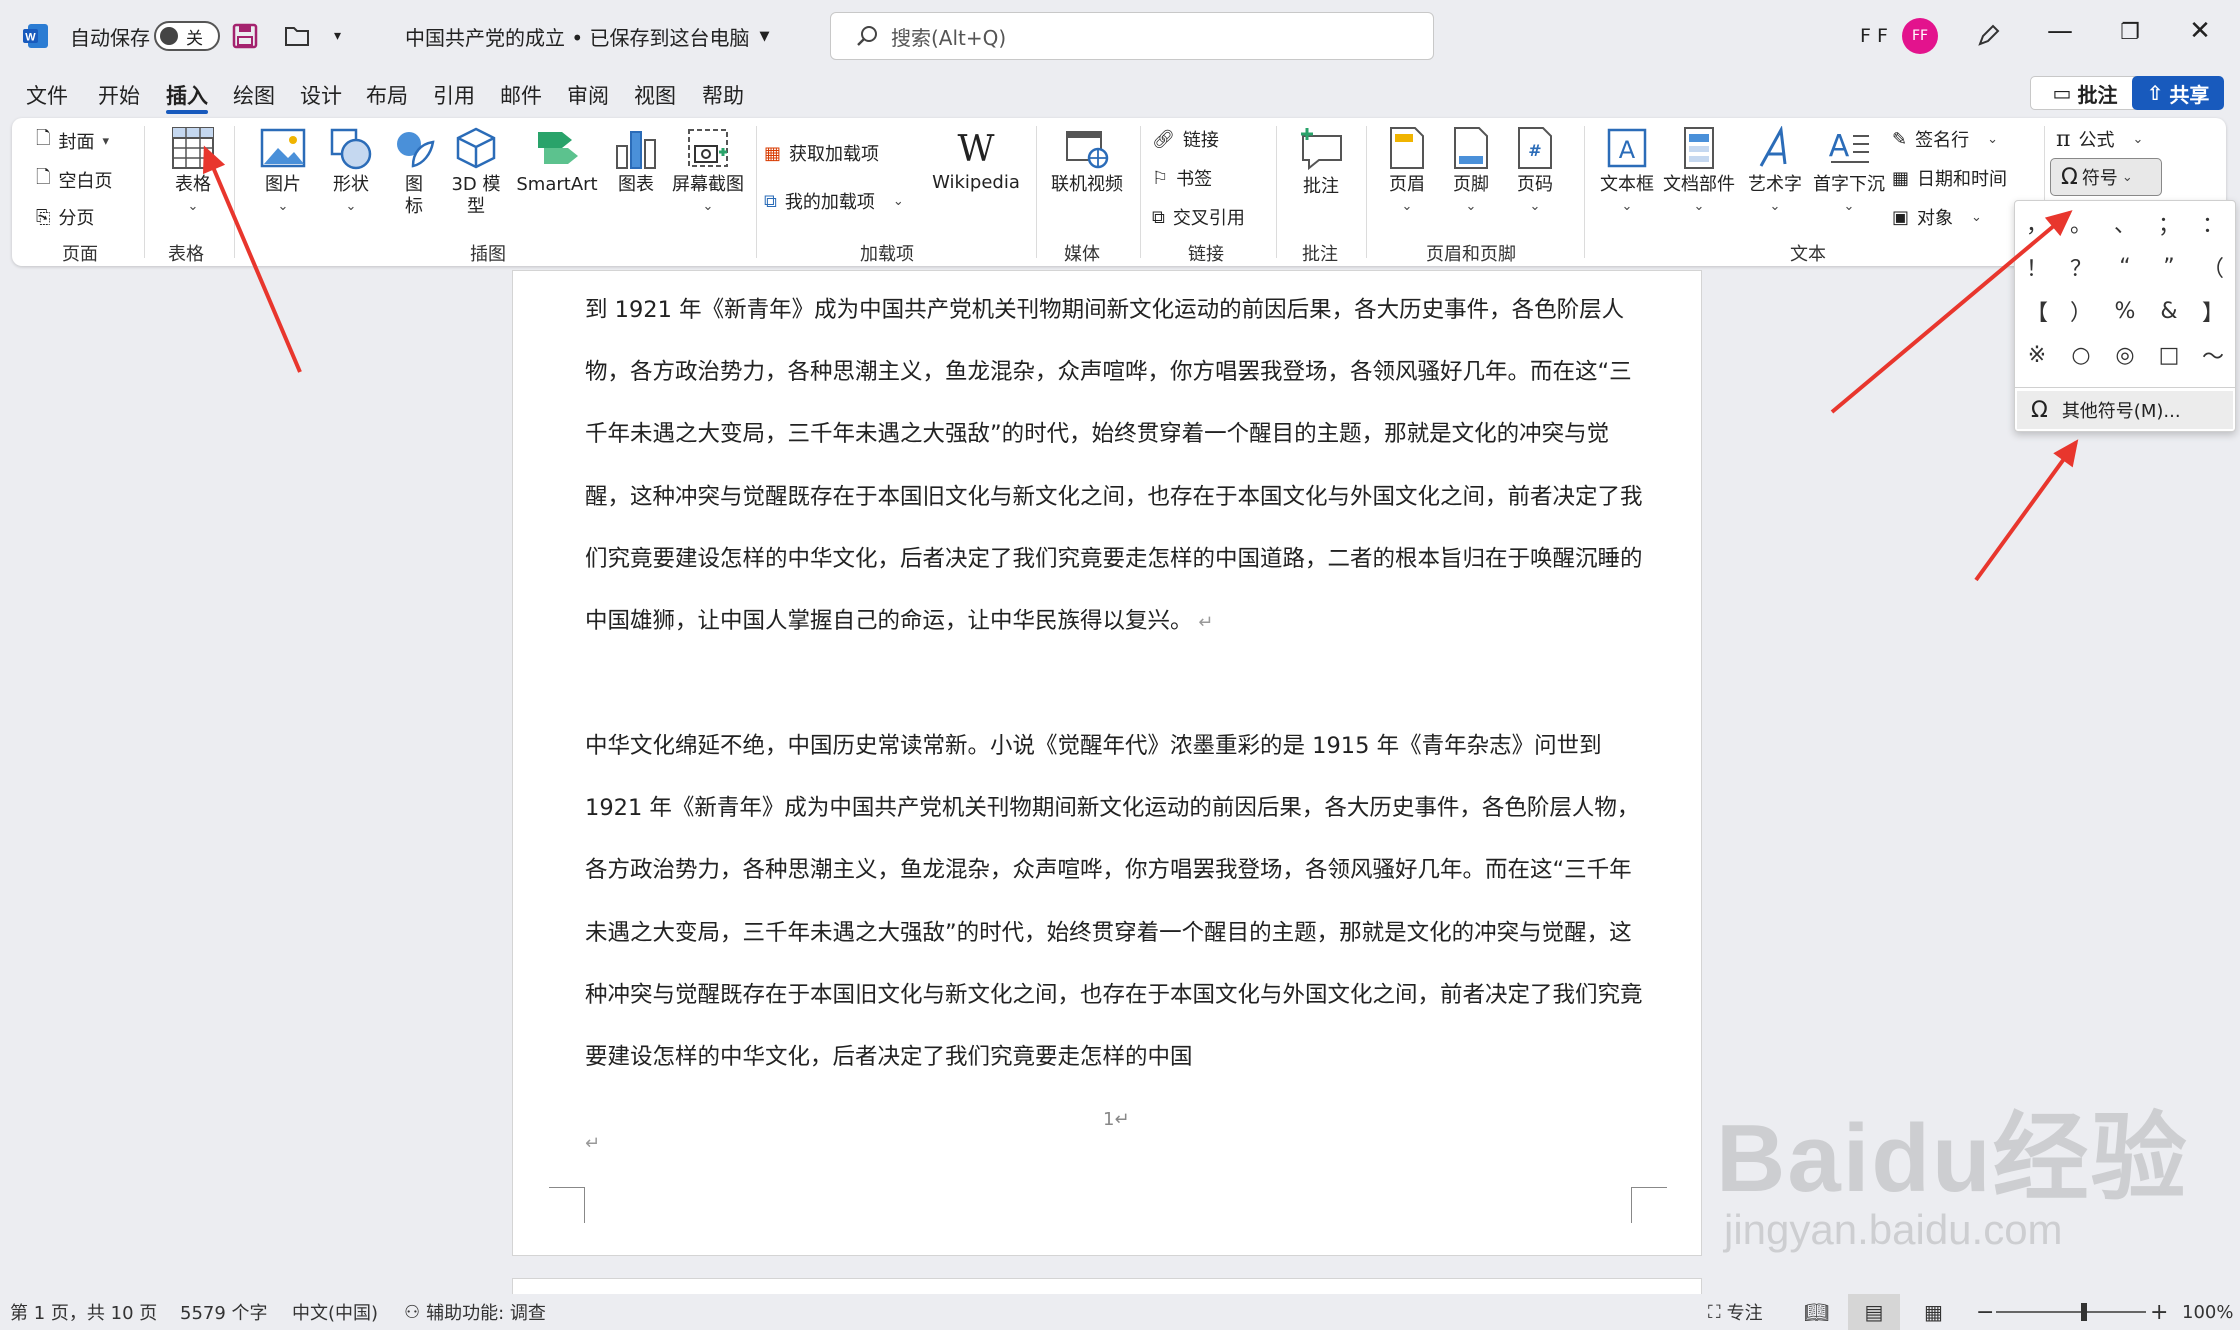 The width and height of the screenshot is (2240, 1330). Describe the element at coordinates (1200, 140) in the screenshot. I see `link-label: 链接` at that location.